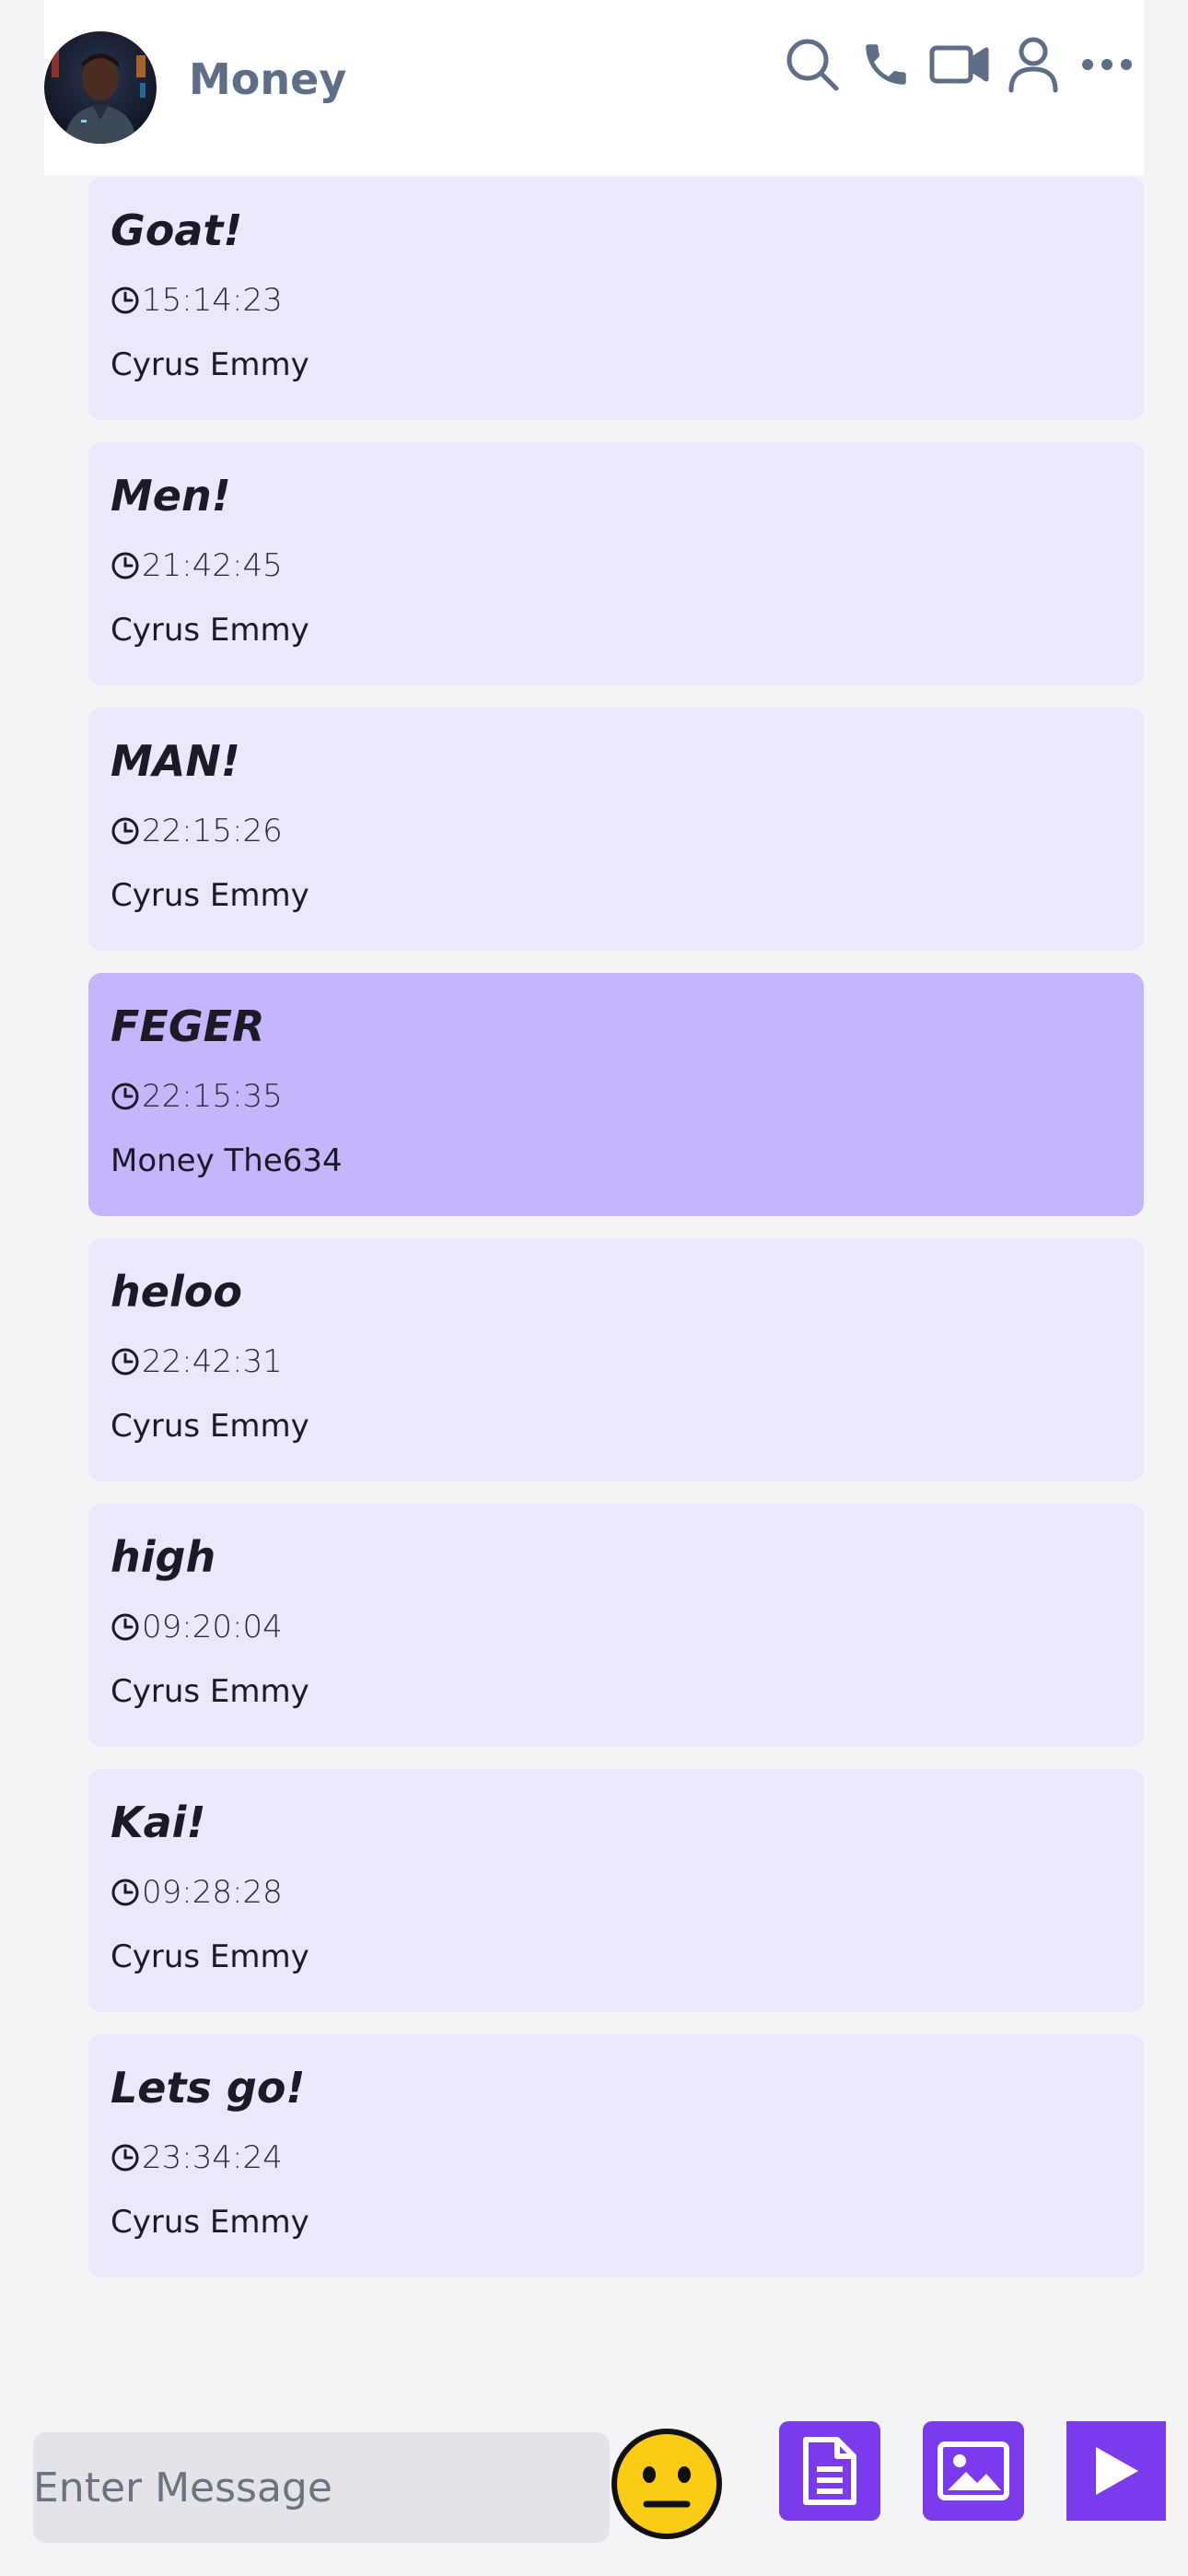 The height and width of the screenshot is (2576, 1188). What do you see at coordinates (188, 1026) in the screenshot?
I see `message-text: FEGER` at bounding box center [188, 1026].